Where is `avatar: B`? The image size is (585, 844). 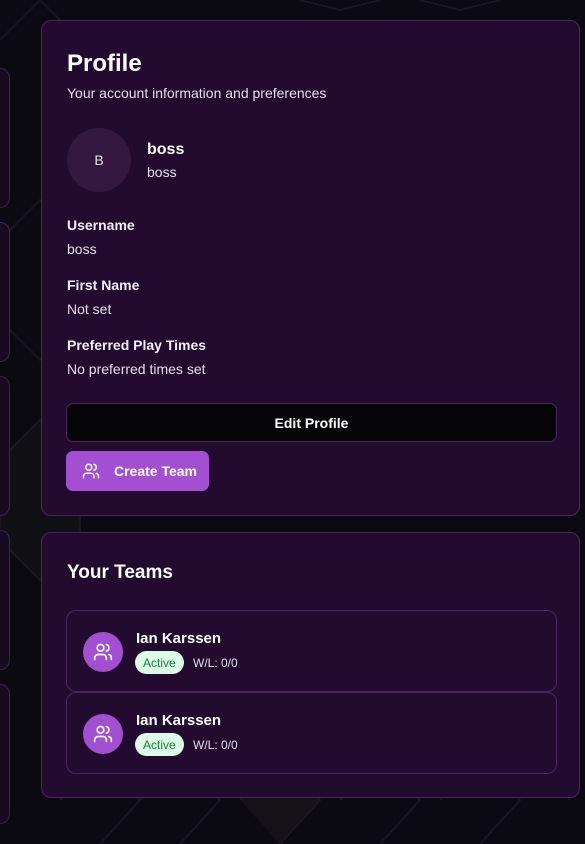 avatar: B is located at coordinates (99, 160).